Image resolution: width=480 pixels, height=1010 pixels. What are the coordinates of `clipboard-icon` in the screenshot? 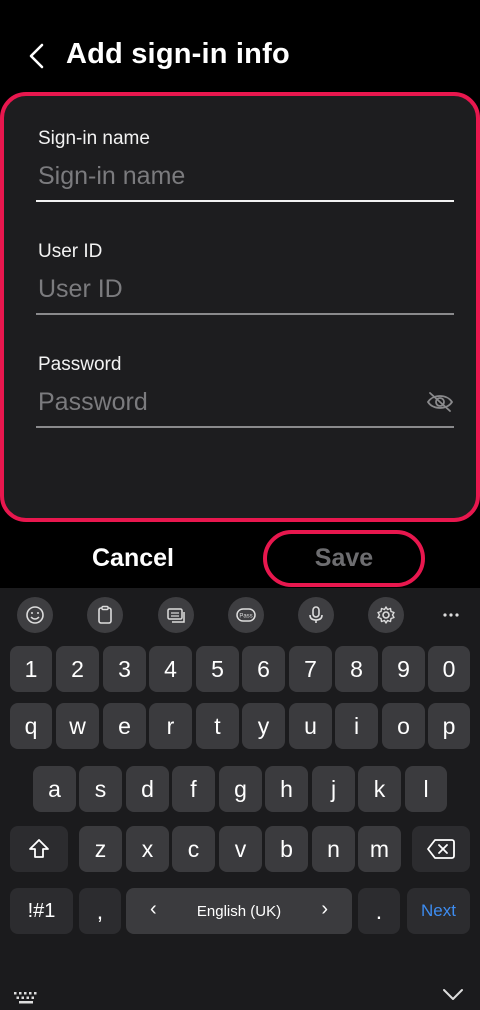 It's located at (105, 614).